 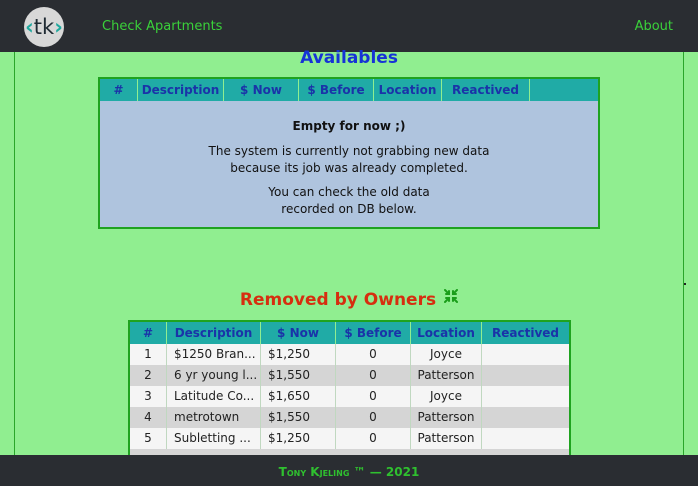 I want to click on footer: Tony Kjeling ™ — 2021, so click(x=349, y=470).